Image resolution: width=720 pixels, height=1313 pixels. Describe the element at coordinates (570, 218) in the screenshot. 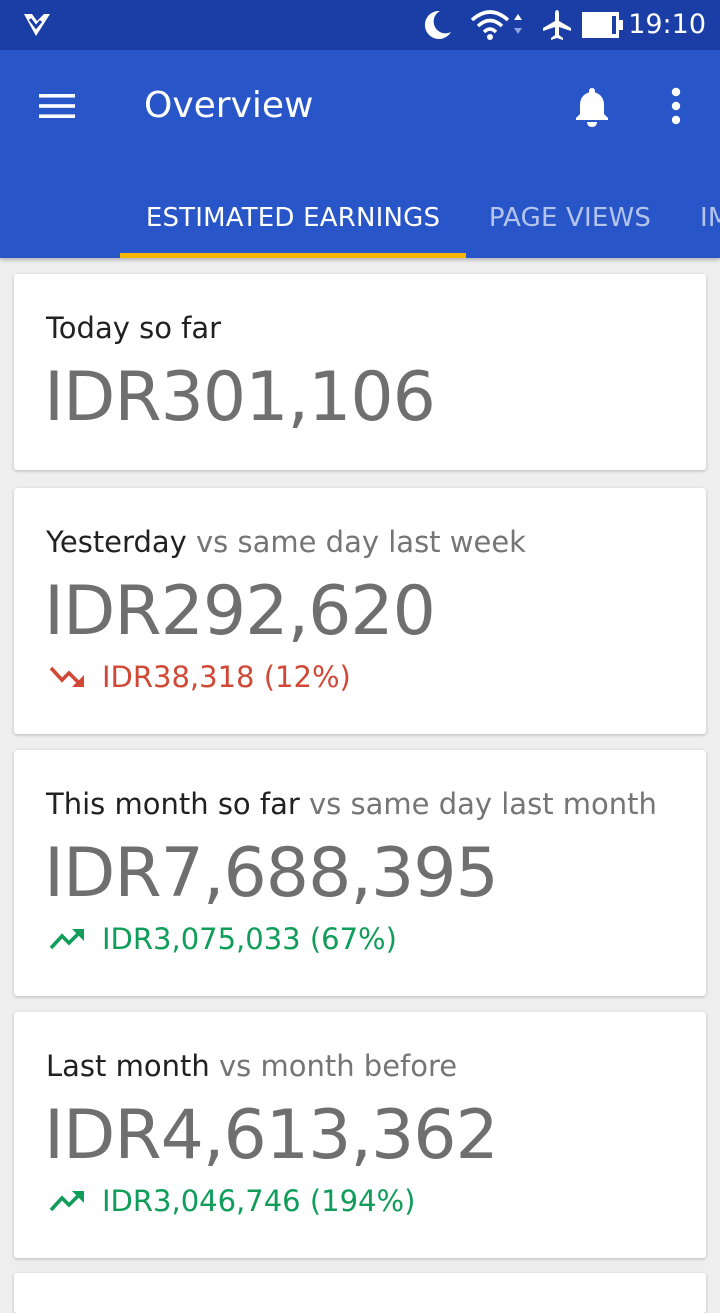

I see `tab-page-views: PAGE VIEWS` at that location.